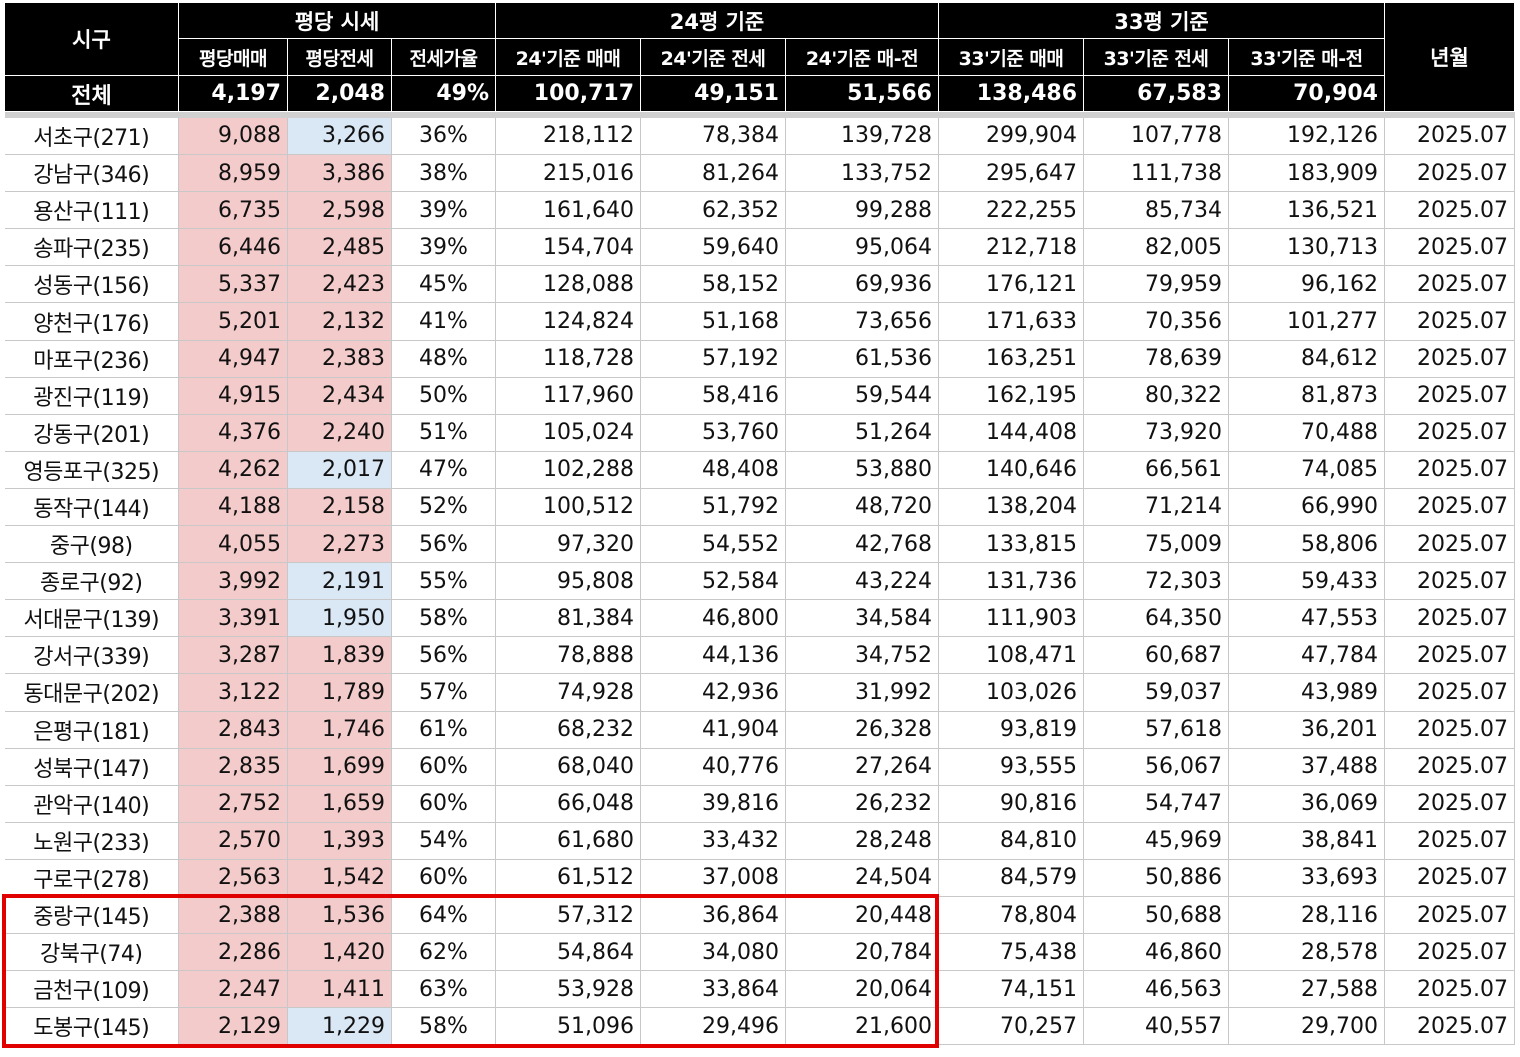 This screenshot has width=1520, height=1057. Describe the element at coordinates (568, 321) in the screenshot. I see `sale-24-cell: 124,824` at that location.